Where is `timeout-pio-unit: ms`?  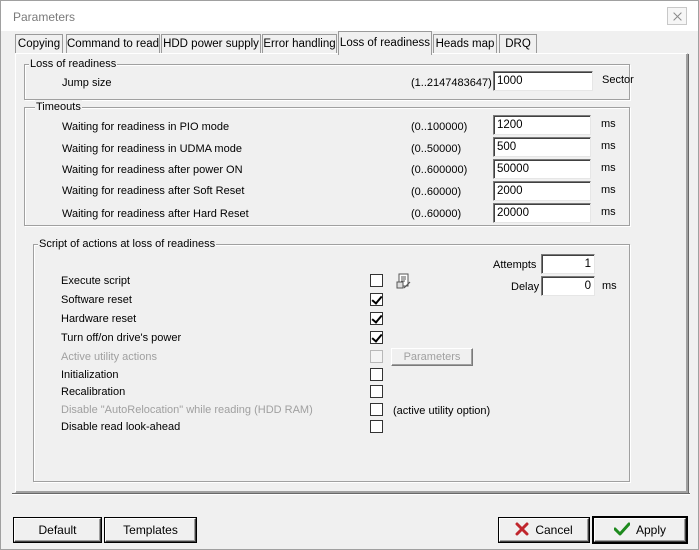 timeout-pio-unit: ms is located at coordinates (608, 124).